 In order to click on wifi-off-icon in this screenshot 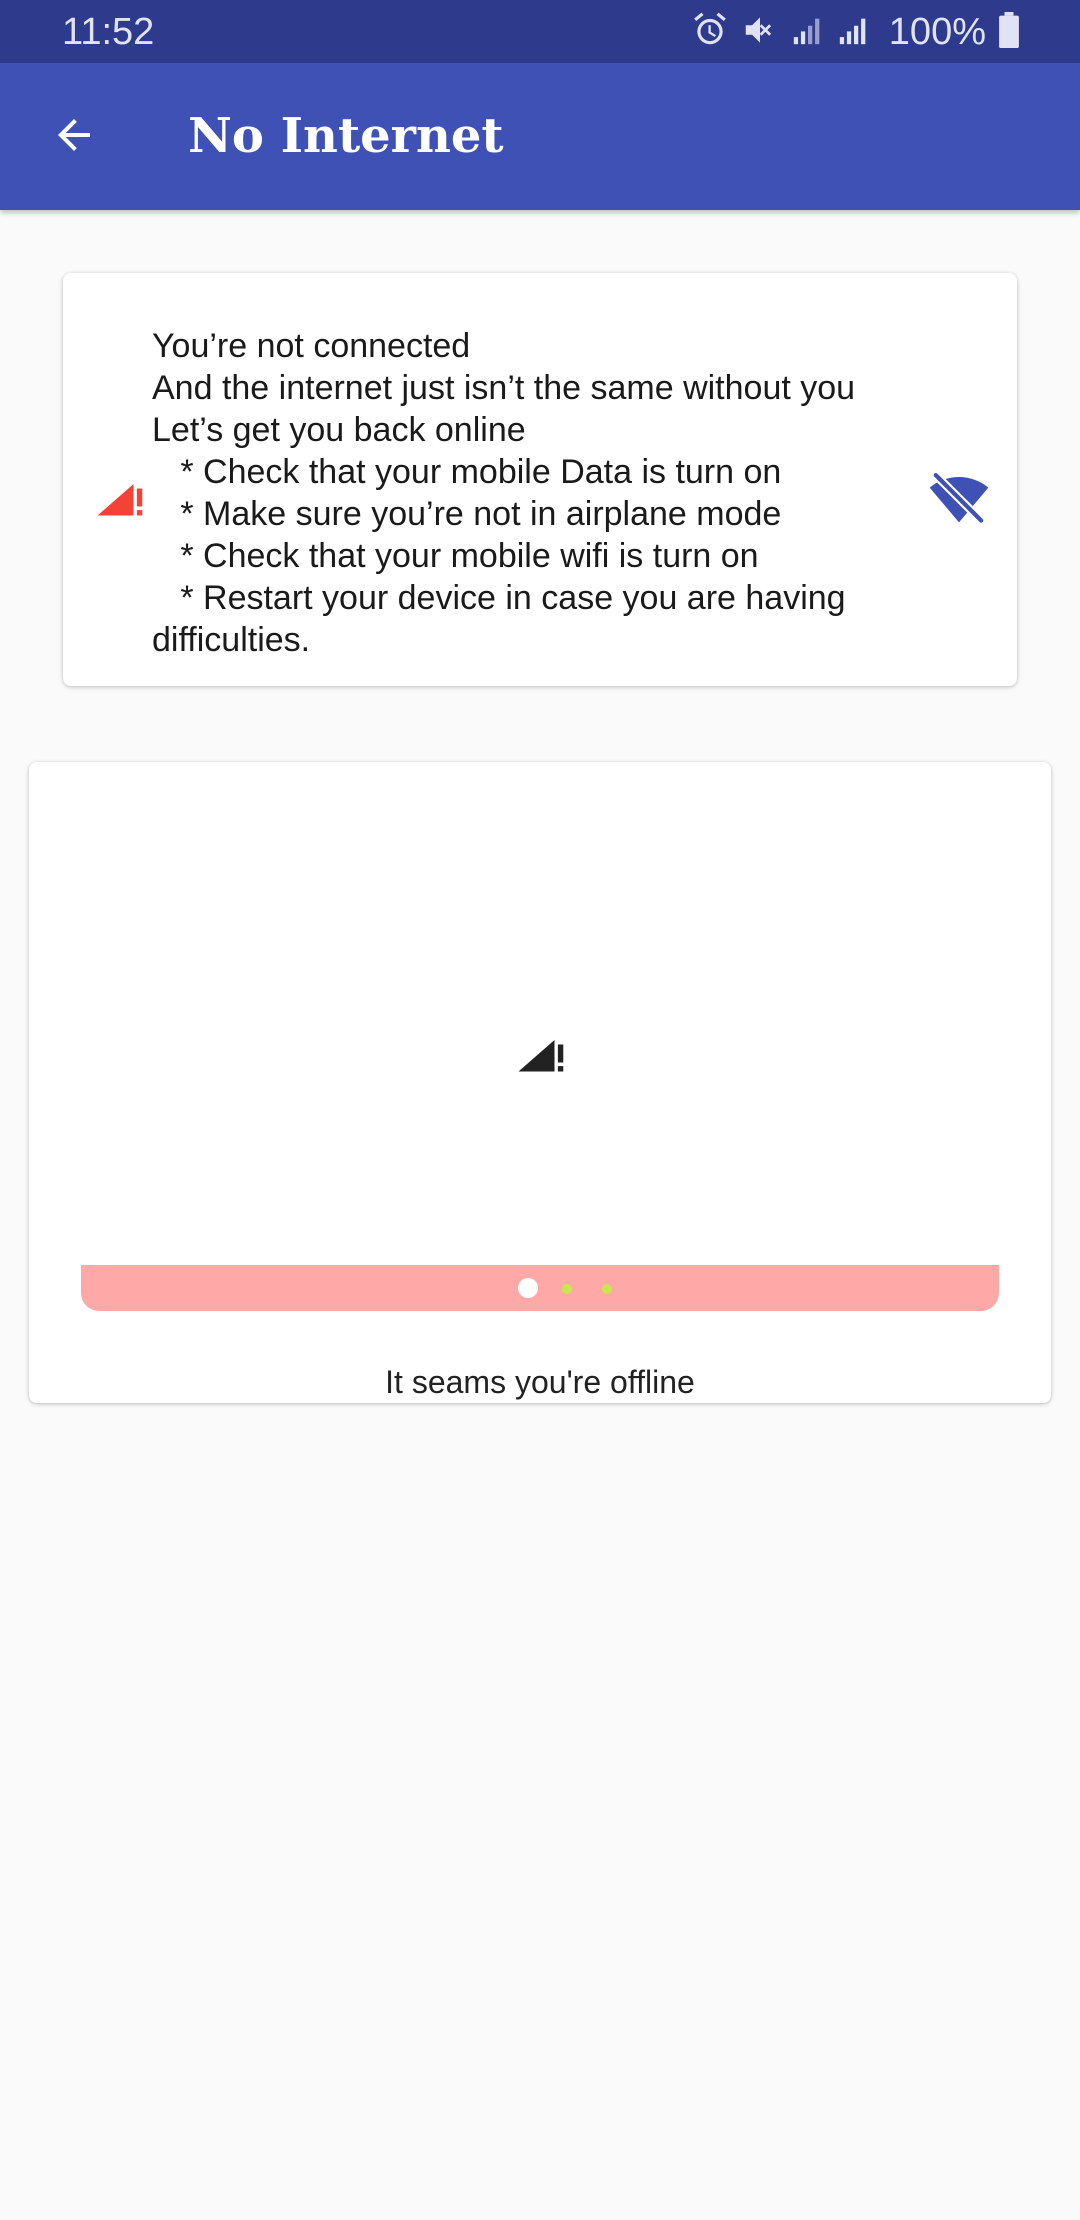, I will do `click(959, 497)`.